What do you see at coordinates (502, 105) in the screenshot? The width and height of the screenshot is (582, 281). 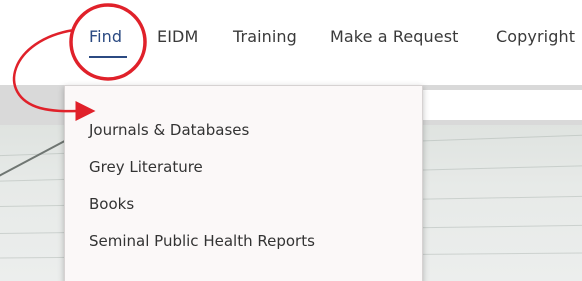 I see `search-field-area` at bounding box center [502, 105].